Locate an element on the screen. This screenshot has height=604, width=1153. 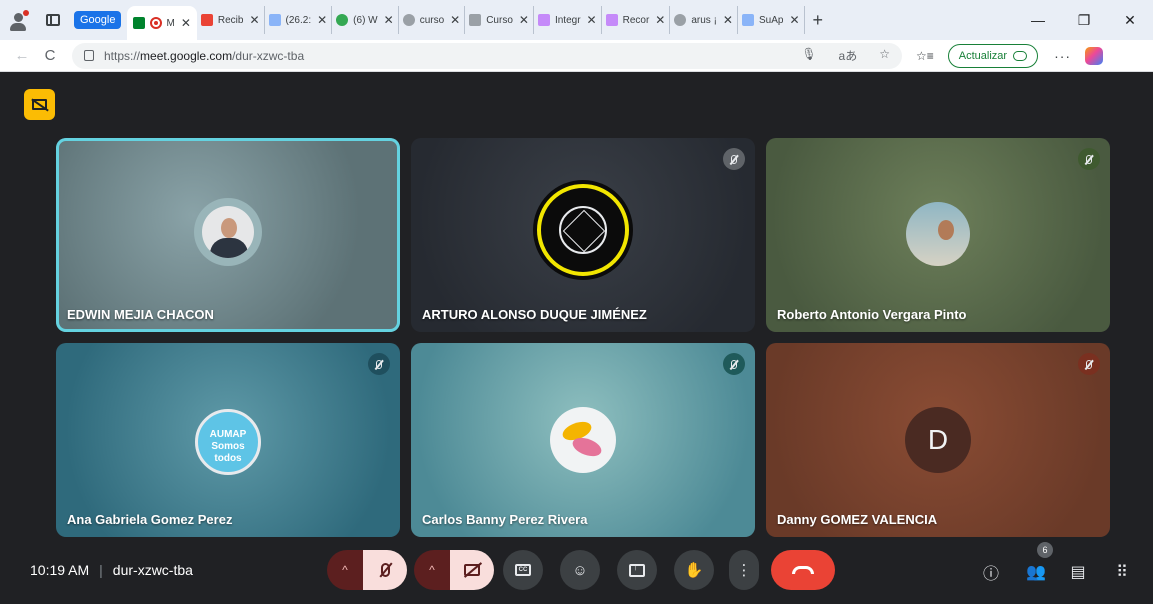
tab-label: Integr is located at coordinates (567, 20).